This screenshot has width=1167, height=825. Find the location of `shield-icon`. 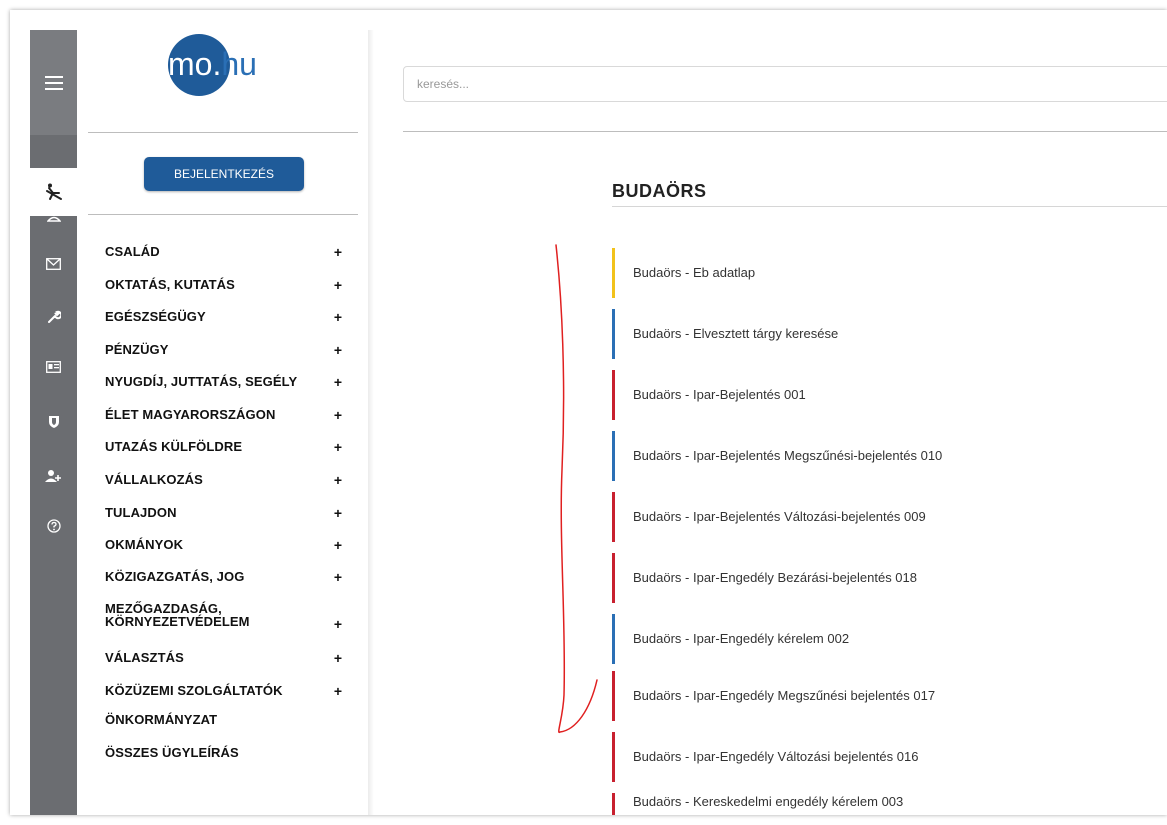

shield-icon is located at coordinates (53, 422).